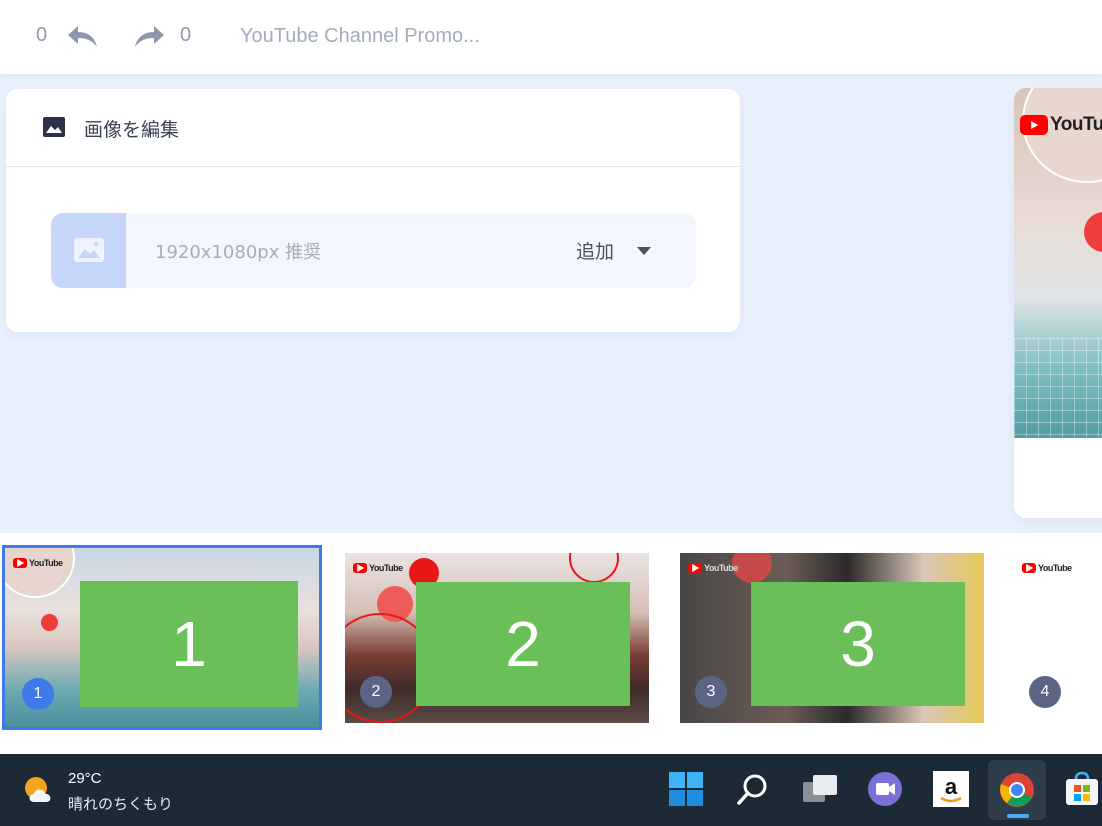 Image resolution: width=1102 pixels, height=826 pixels. I want to click on image-icon, so click(54, 129).